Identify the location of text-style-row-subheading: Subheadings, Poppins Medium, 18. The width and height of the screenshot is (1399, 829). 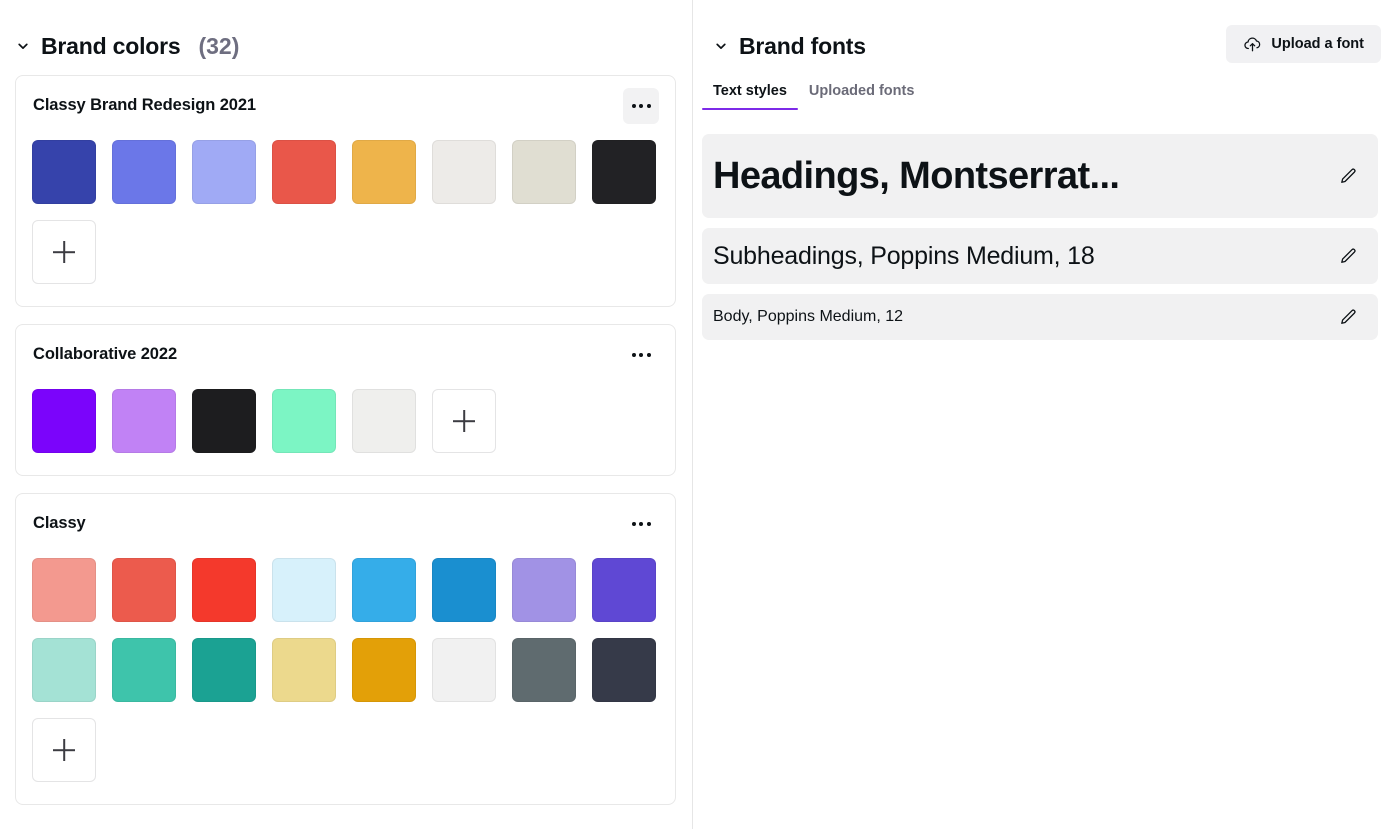
(1040, 256).